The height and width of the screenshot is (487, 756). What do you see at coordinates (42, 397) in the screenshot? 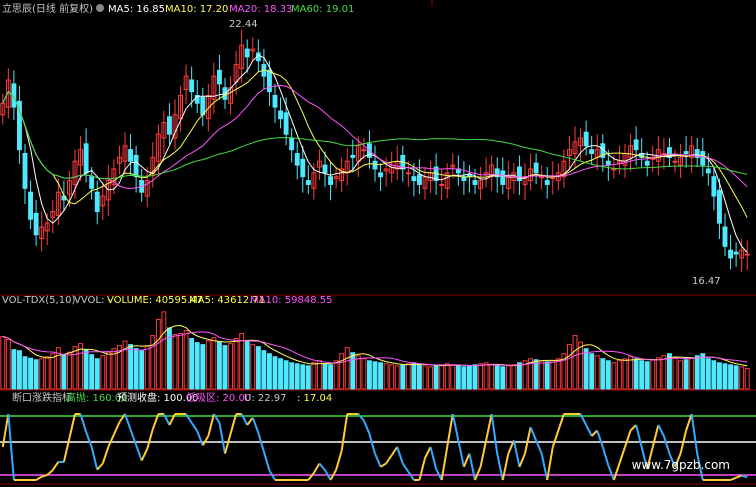
I see `indicator-title: 断口涨跌指标` at bounding box center [42, 397].